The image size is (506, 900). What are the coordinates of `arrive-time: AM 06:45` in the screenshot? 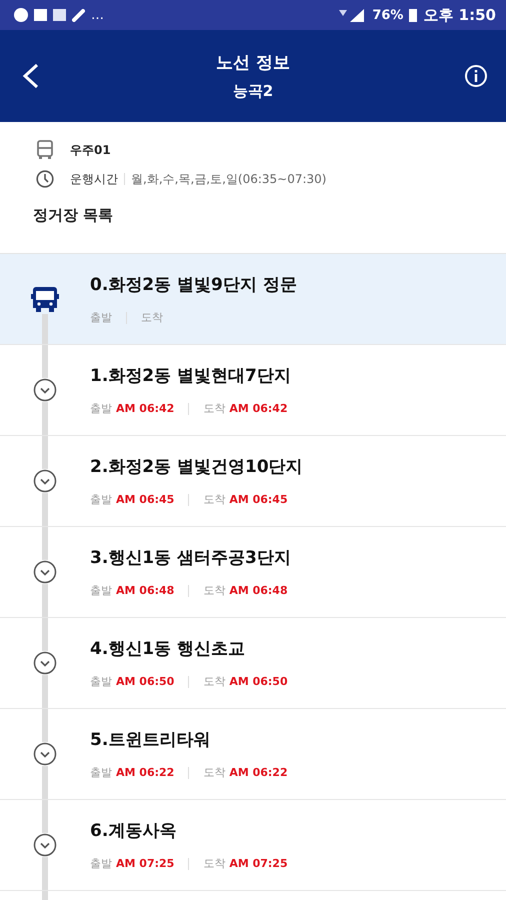 It's located at (258, 499).